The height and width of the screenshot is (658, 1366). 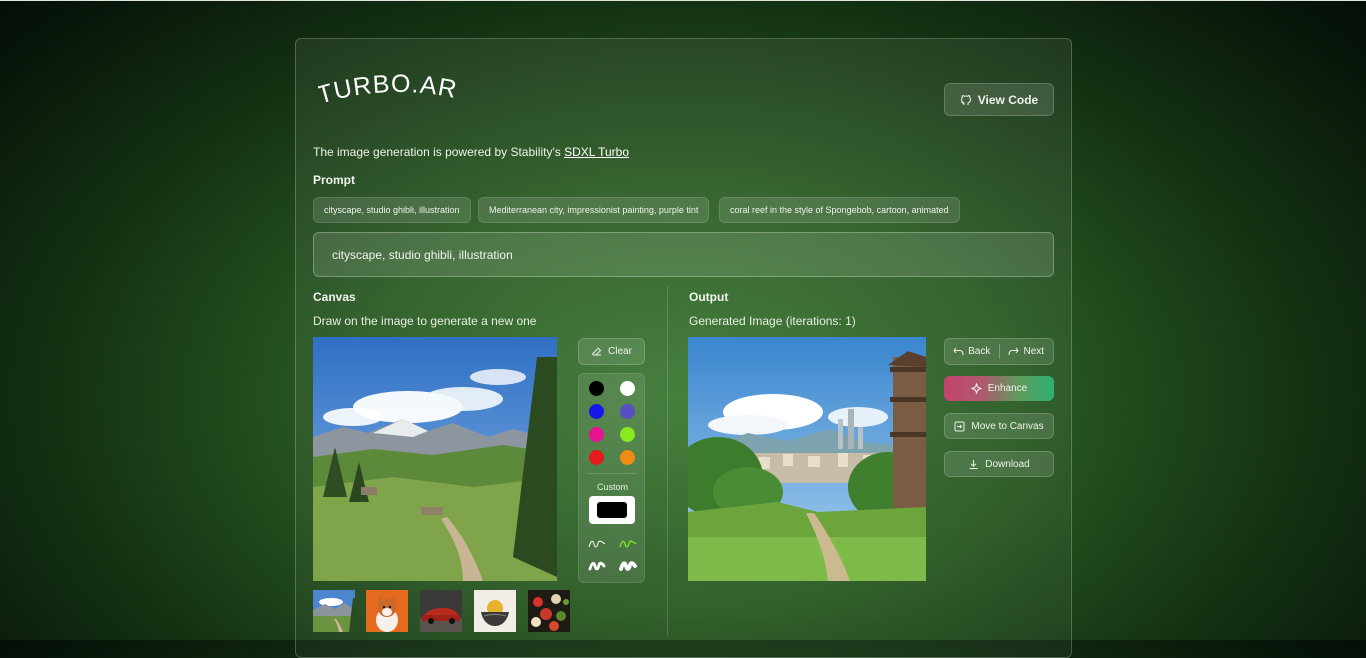 I want to click on enhance-label: Enhance, so click(x=1007, y=388).